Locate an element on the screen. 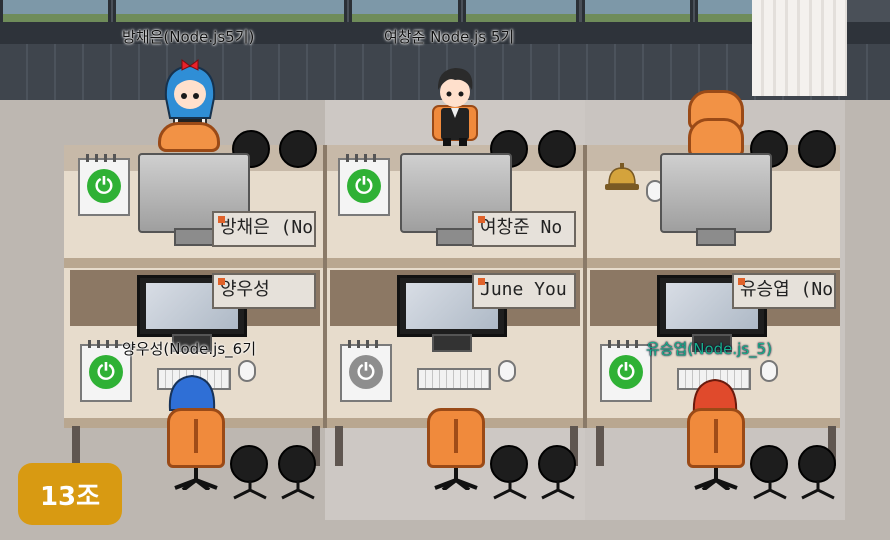  curtain is located at coordinates (799, 48).